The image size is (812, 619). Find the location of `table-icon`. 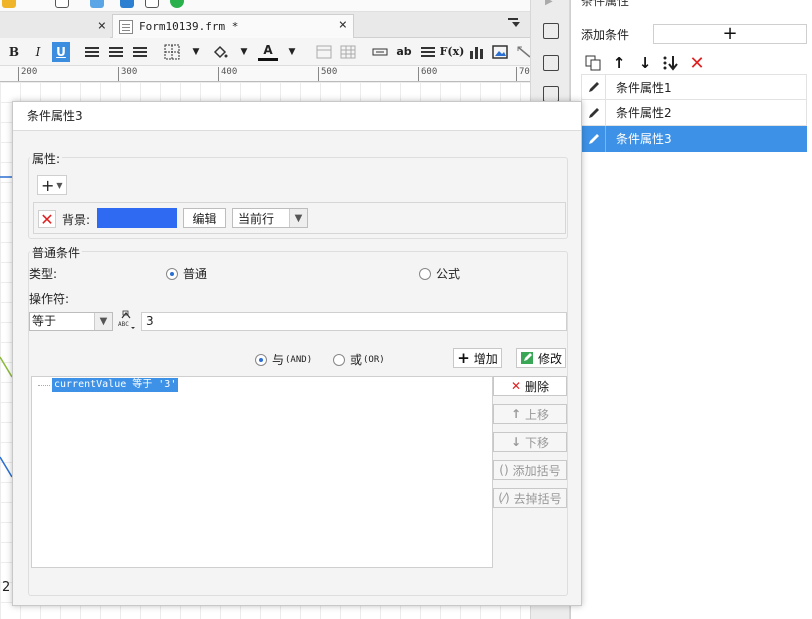

table-icon is located at coordinates (348, 52).